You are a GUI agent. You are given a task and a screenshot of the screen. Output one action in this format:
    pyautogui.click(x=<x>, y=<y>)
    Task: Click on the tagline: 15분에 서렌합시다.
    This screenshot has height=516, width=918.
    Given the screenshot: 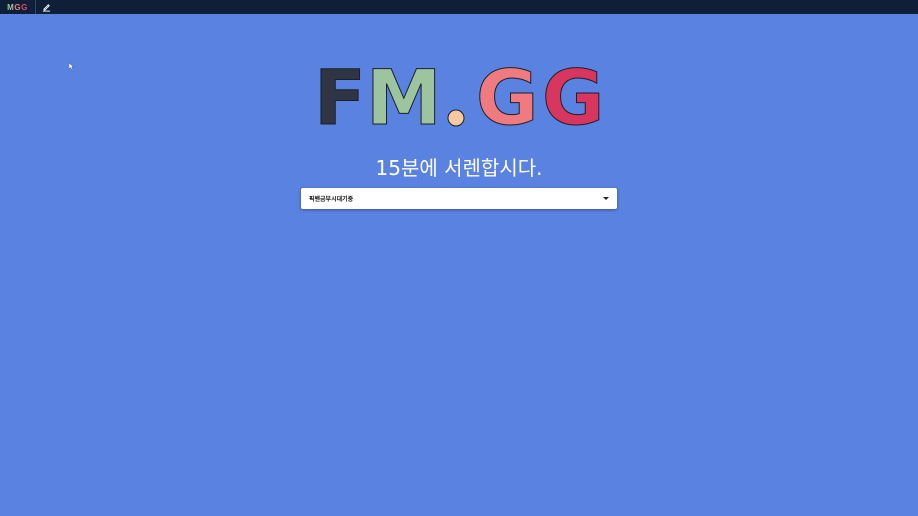 What is the action you would take?
    pyautogui.click(x=459, y=168)
    